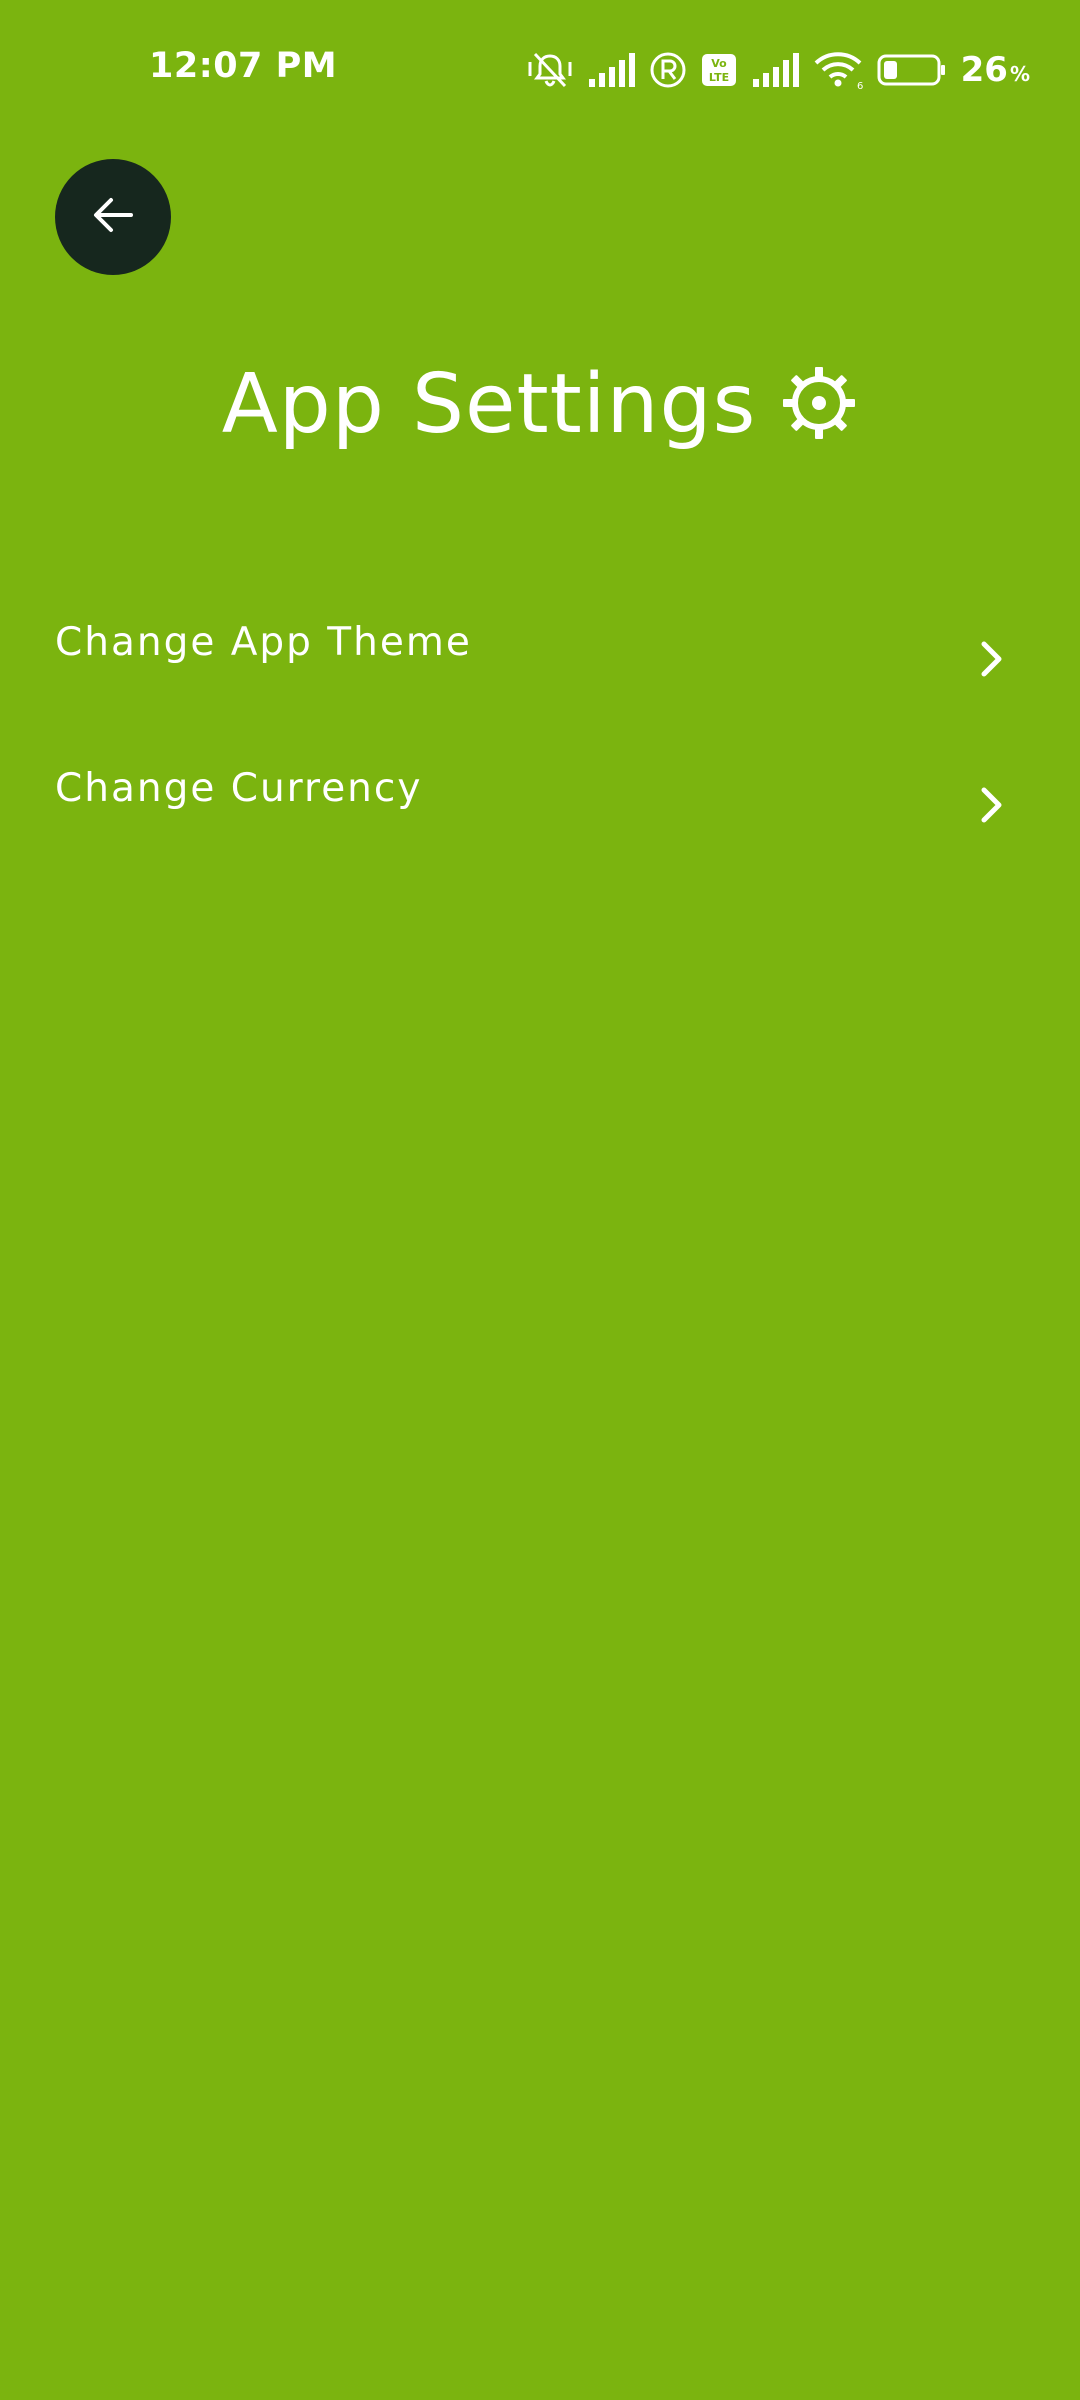 This screenshot has width=1080, height=2400. What do you see at coordinates (838, 70) in the screenshot?
I see `wifi-icon: 6` at bounding box center [838, 70].